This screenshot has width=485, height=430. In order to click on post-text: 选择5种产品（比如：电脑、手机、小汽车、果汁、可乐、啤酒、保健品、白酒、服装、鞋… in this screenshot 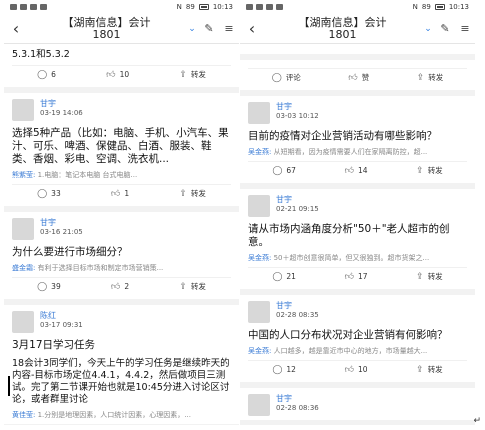, I will do `click(120, 146)`.